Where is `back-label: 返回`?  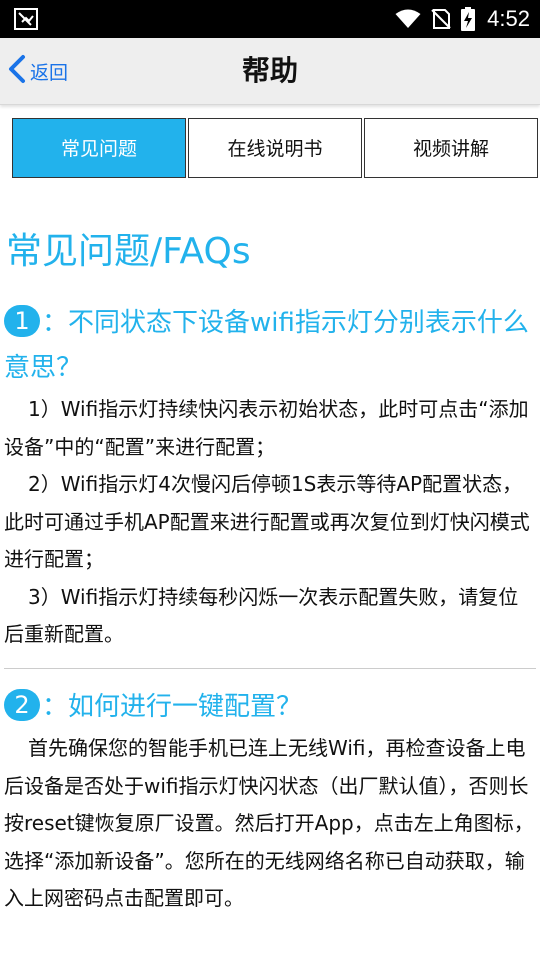 back-label: 返回 is located at coordinates (49, 73).